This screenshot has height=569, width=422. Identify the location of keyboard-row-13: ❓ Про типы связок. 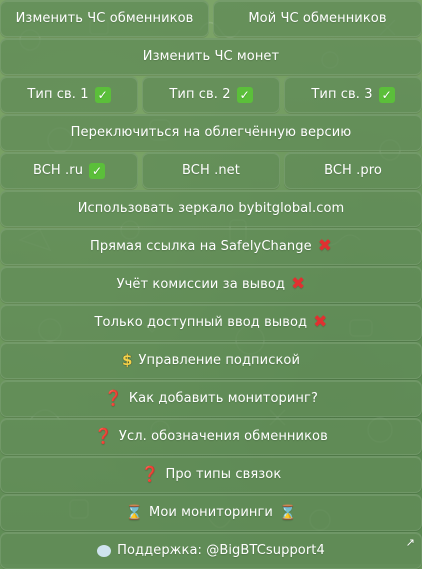
(211, 474).